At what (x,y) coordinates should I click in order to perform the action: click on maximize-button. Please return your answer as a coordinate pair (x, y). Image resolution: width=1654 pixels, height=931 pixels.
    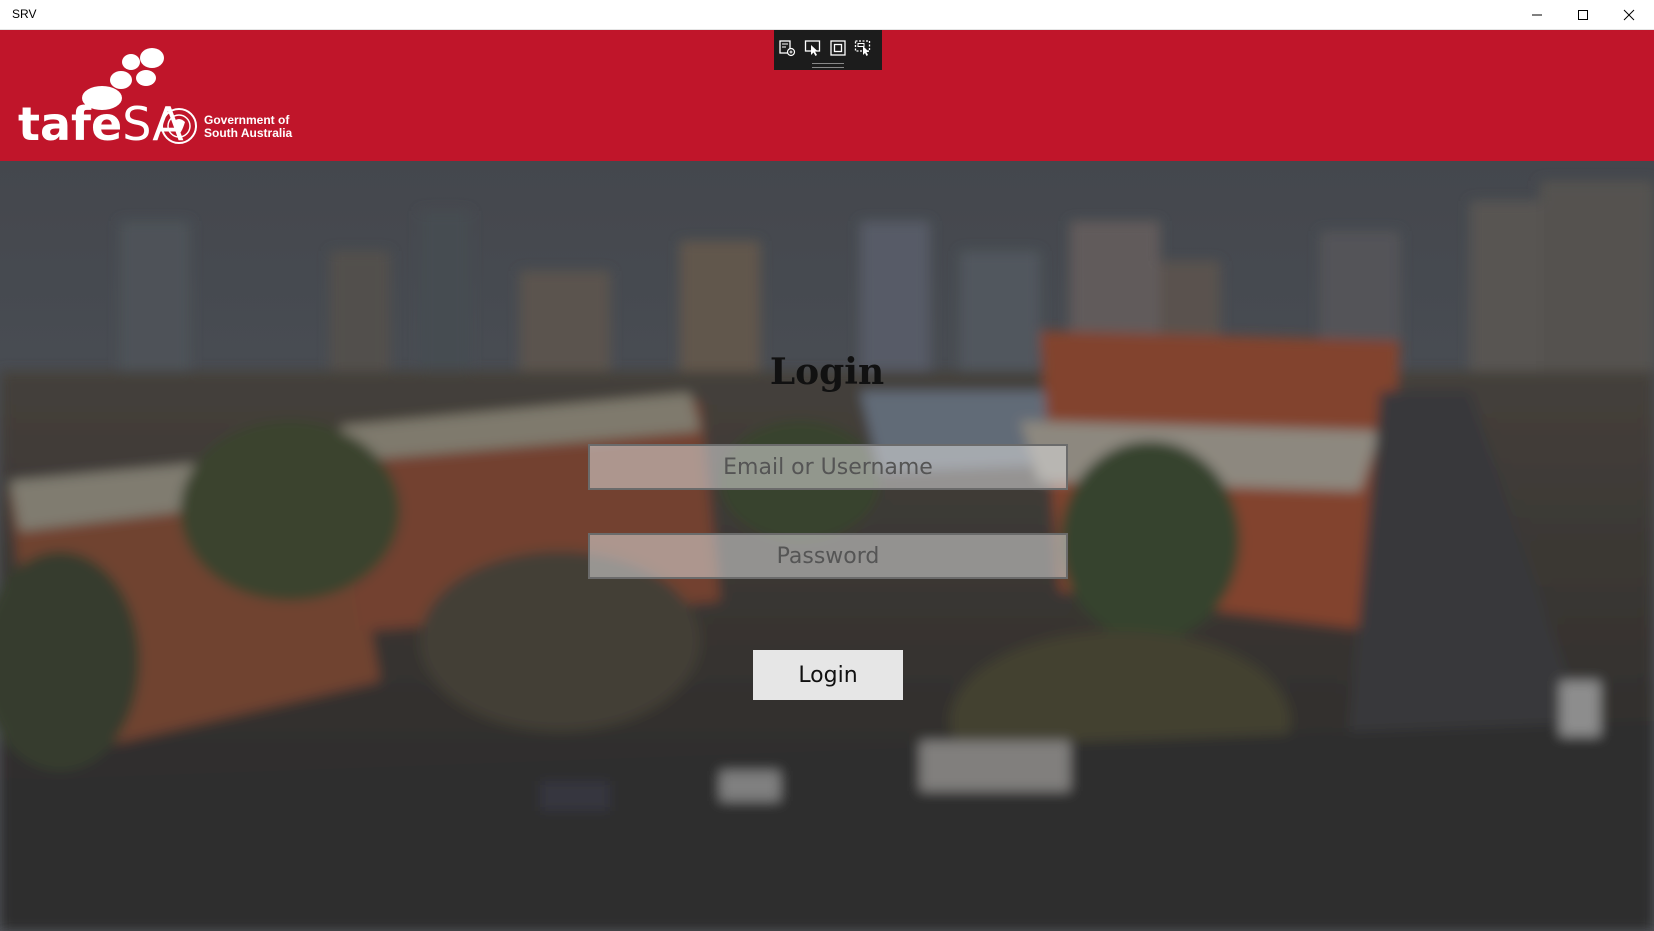
    Looking at the image, I should click on (1583, 15).